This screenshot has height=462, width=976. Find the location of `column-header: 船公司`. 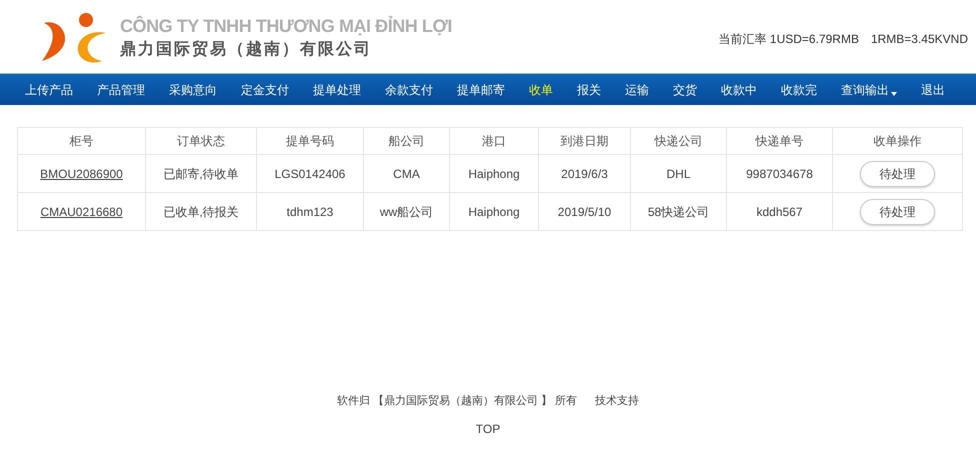

column-header: 船公司 is located at coordinates (407, 141).